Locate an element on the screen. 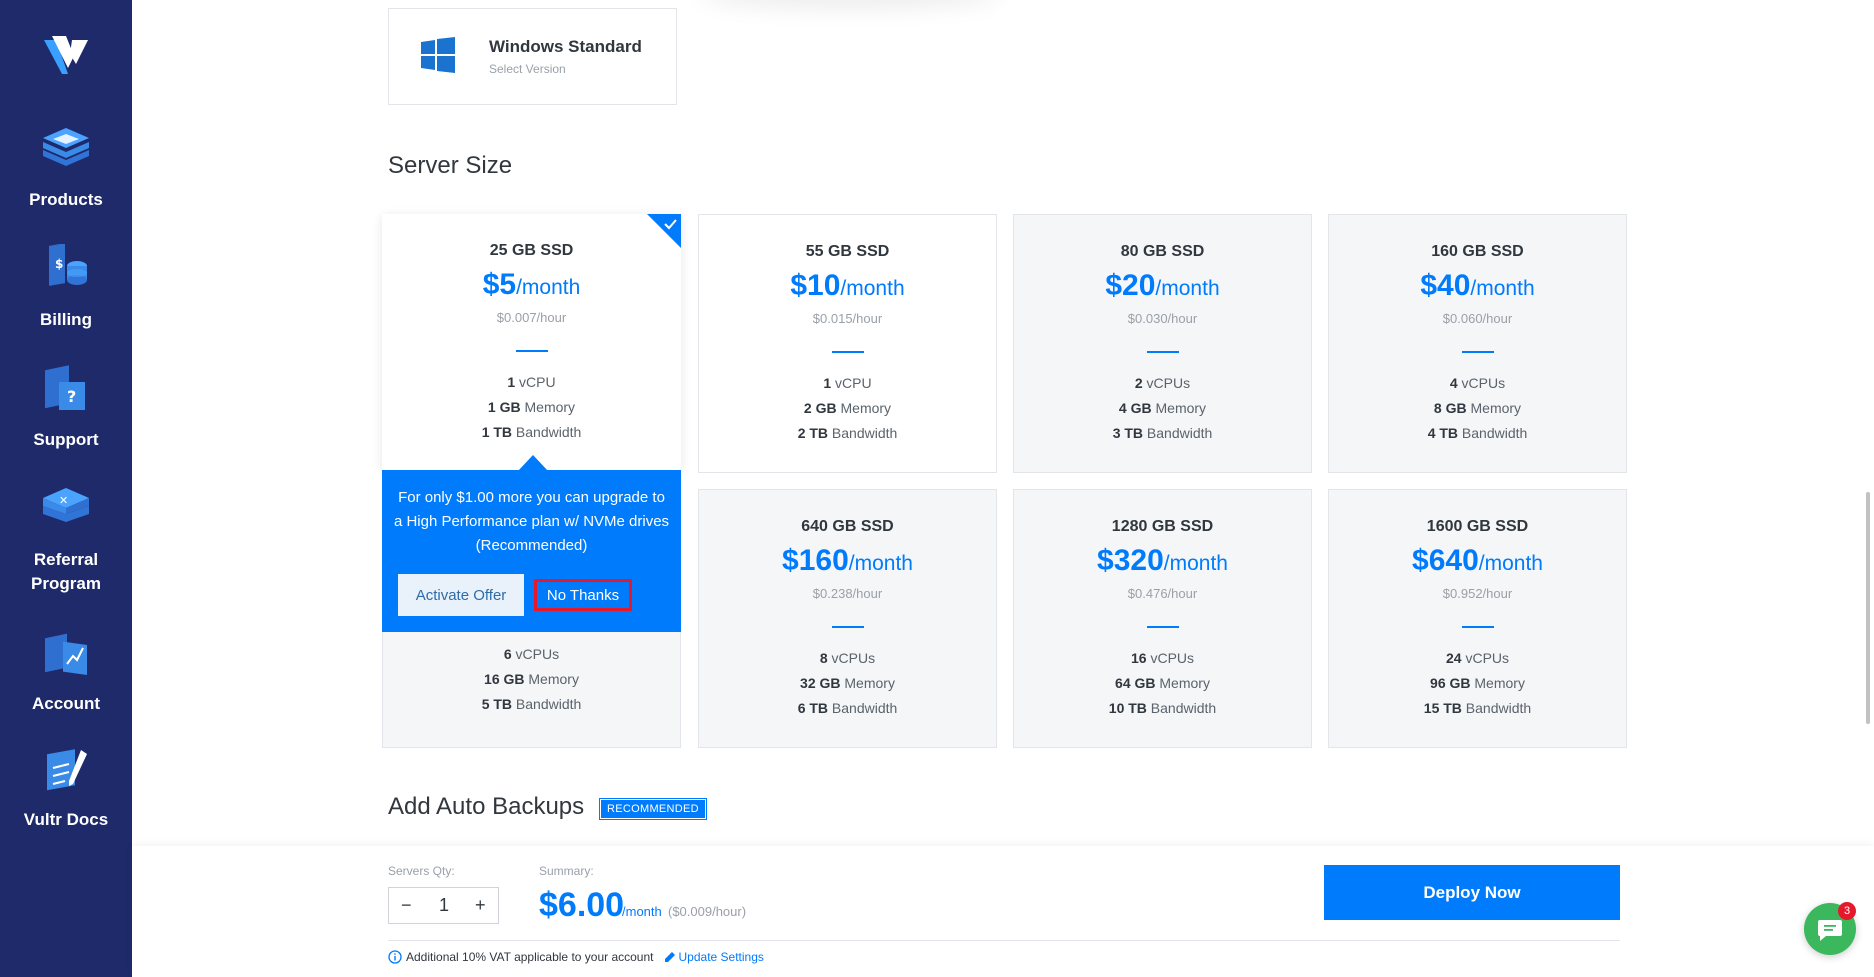 Image resolution: width=1874 pixels, height=977 pixels. plan-size: 80 GB SSD is located at coordinates (1162, 251).